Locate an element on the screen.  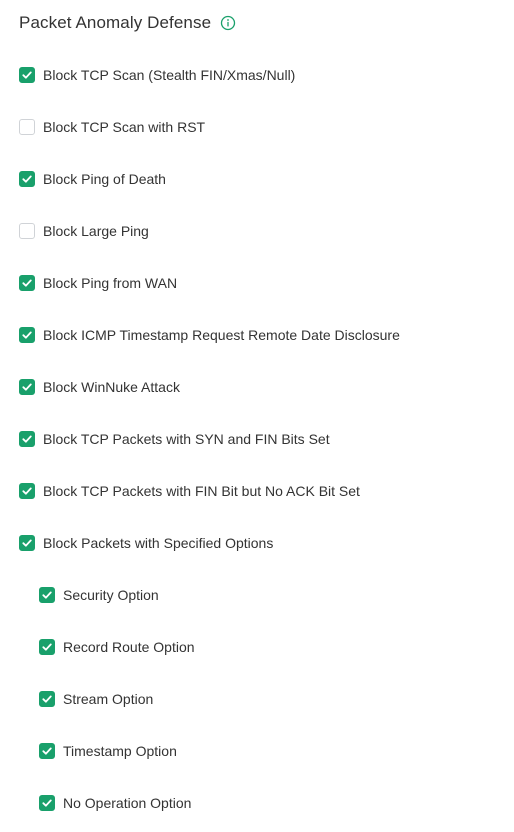
option-label: No Operation Option is located at coordinates (127, 803).